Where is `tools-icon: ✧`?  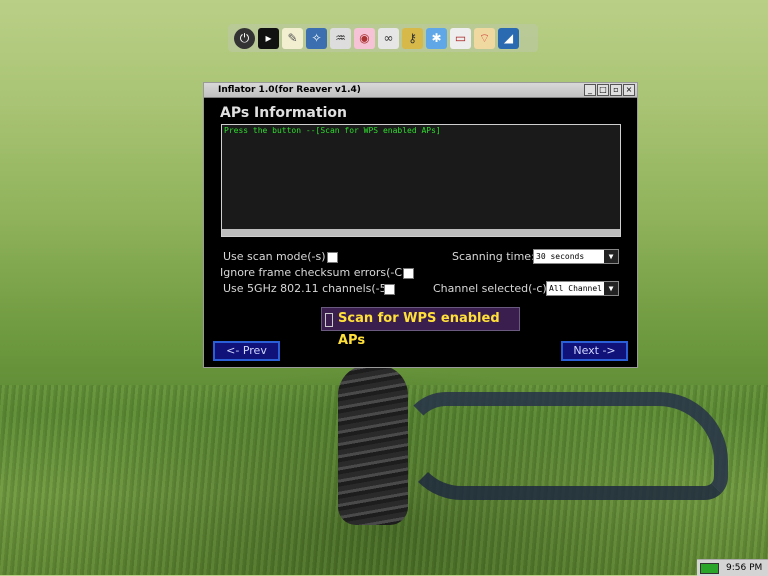
tools-icon: ✧ is located at coordinates (316, 38).